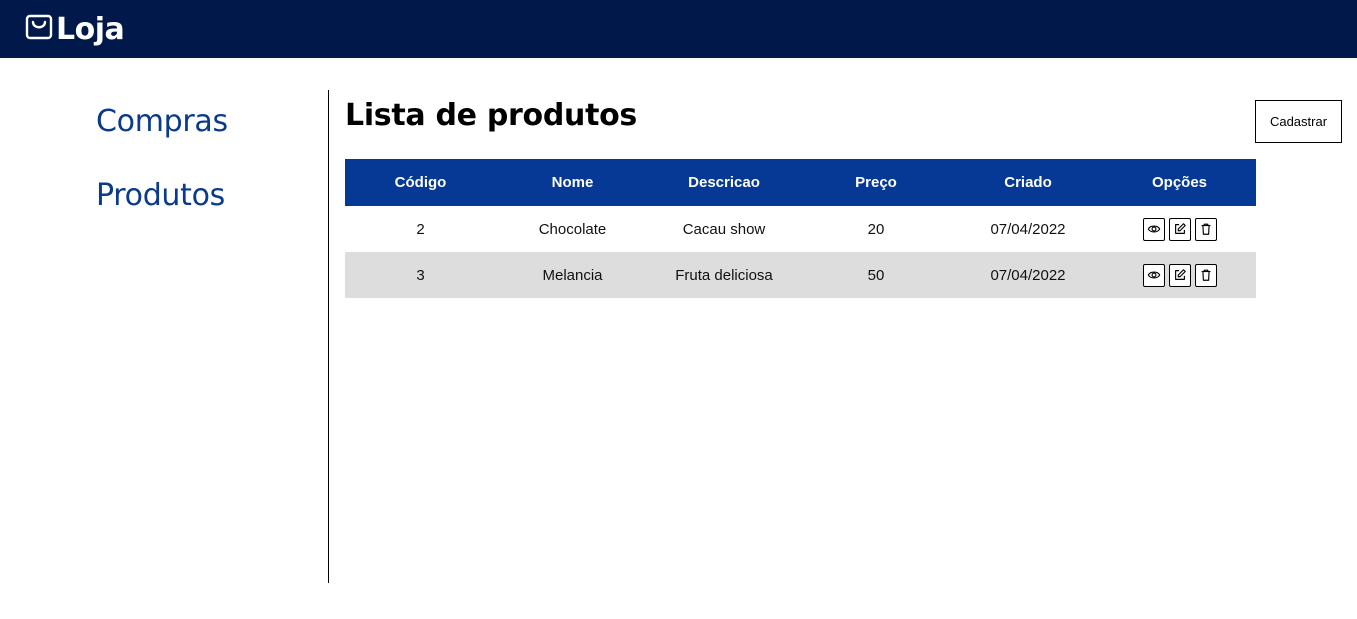 This screenshot has height=619, width=1357. What do you see at coordinates (572, 182) in the screenshot?
I see `column-header-nome: Nome` at bounding box center [572, 182].